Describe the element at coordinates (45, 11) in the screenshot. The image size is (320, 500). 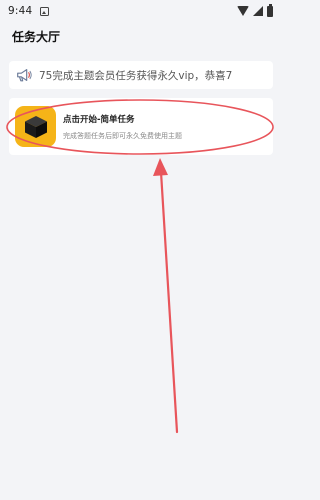
I see `image-icon` at that location.